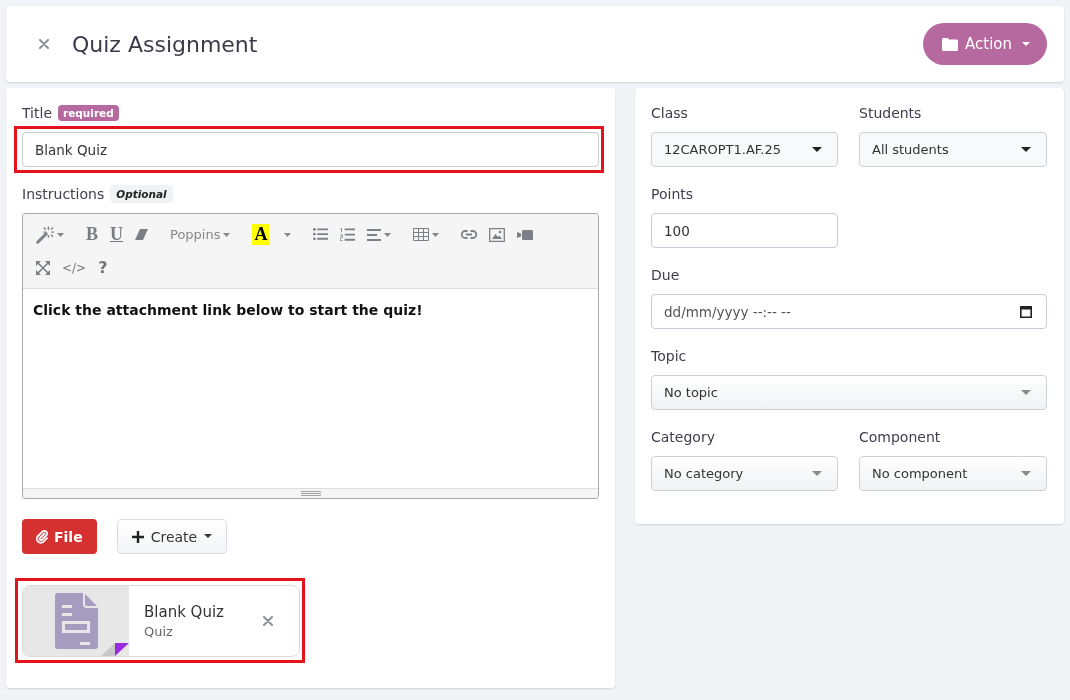 Image resolution: width=1070 pixels, height=700 pixels. I want to click on document-icon, so click(76, 621).